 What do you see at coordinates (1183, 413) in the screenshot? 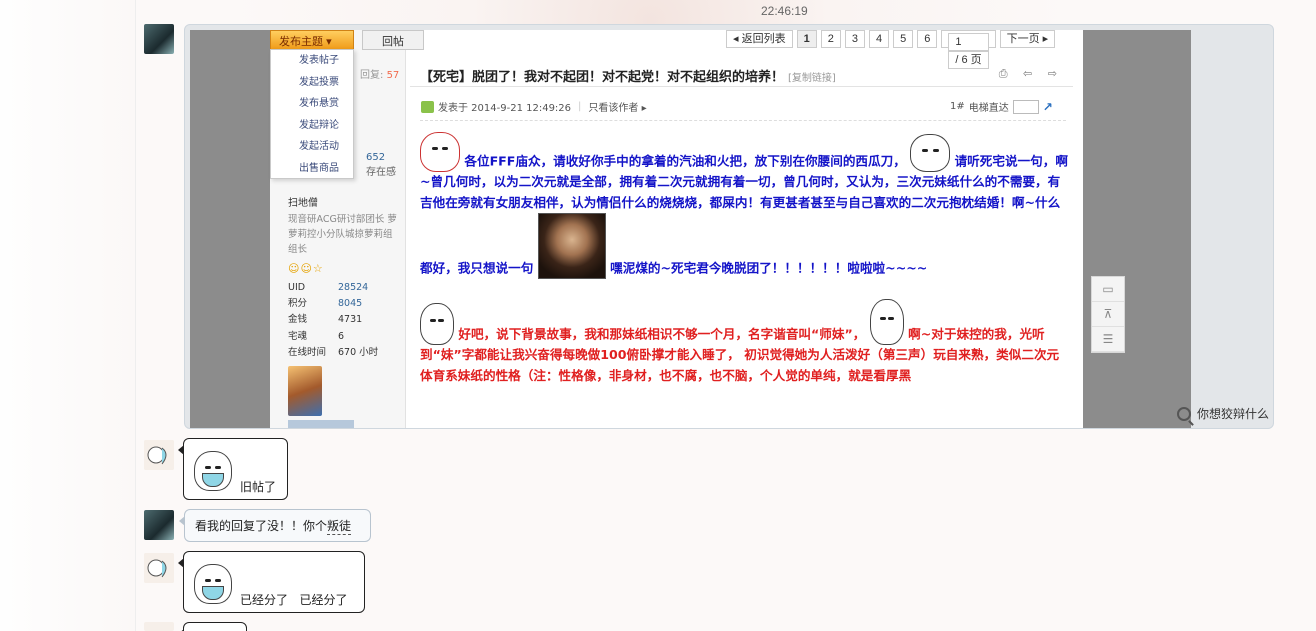
I see `zoom-icon` at bounding box center [1183, 413].